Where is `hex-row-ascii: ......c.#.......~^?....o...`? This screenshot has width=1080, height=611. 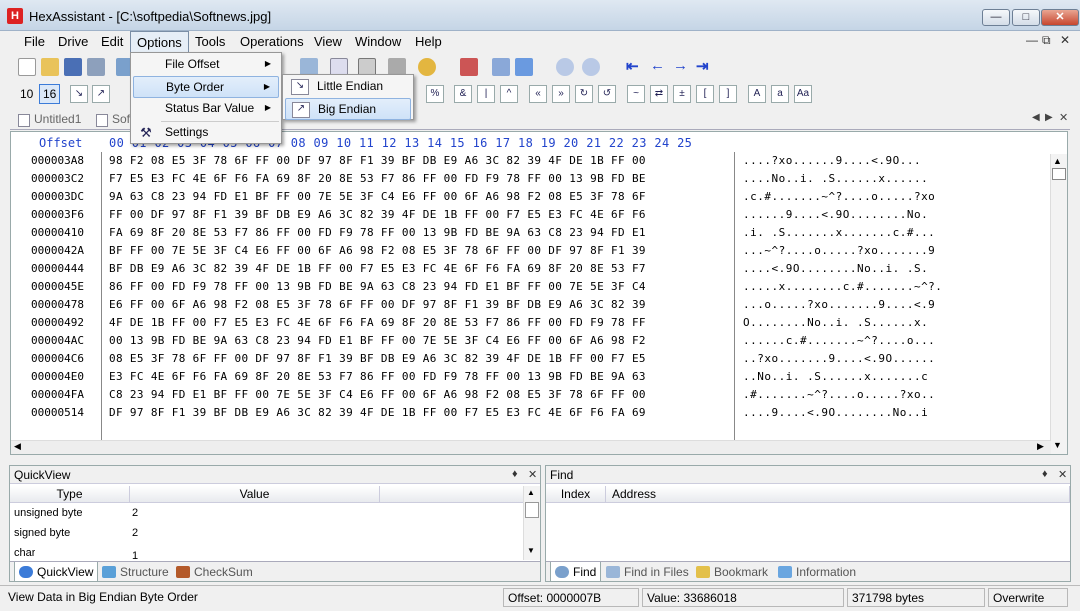 hex-row-ascii: ......c.#.......~^?....o... is located at coordinates (839, 341).